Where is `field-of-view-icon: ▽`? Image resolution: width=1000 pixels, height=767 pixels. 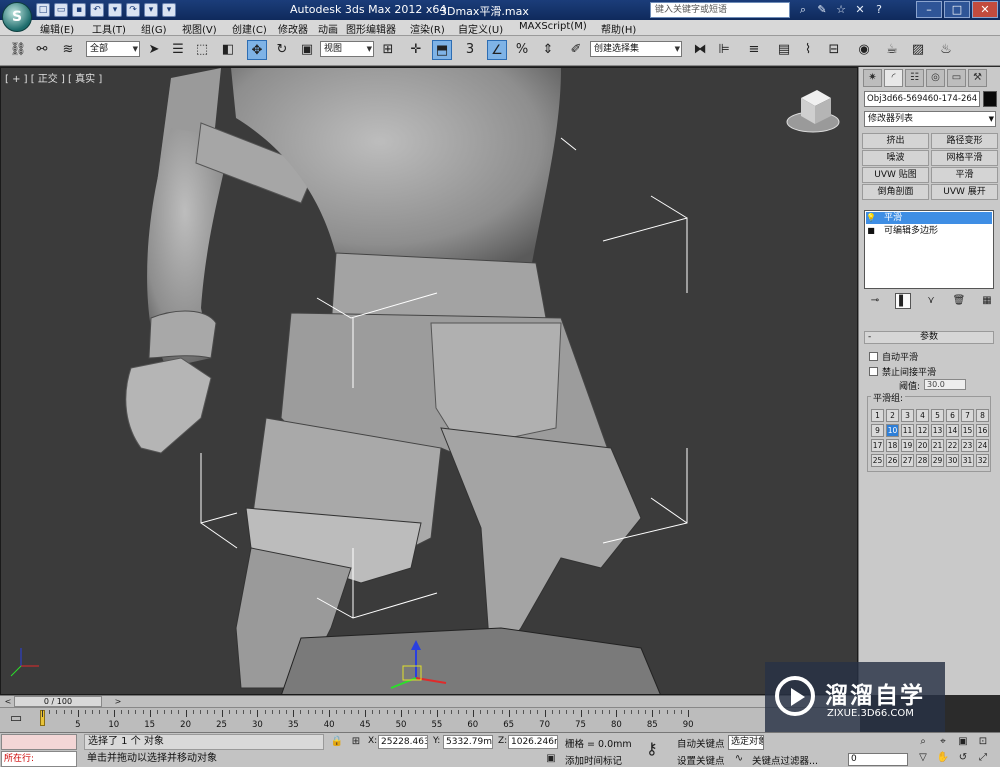 field-of-view-icon: ▽ is located at coordinates (923, 757).